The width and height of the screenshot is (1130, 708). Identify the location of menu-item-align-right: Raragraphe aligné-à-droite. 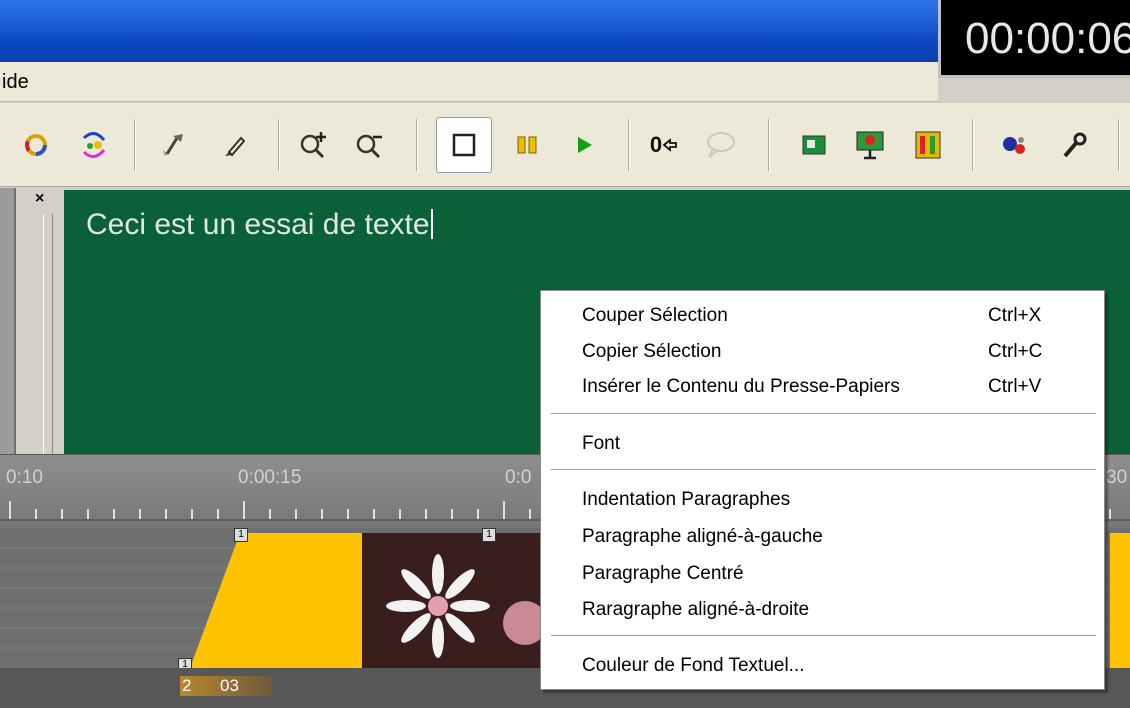
(822, 611).